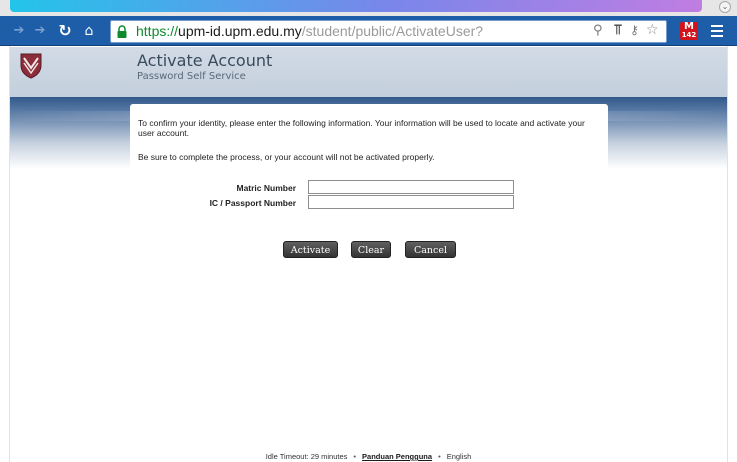 The width and height of the screenshot is (737, 462). Describe the element at coordinates (356, 6) in the screenshot. I see `active-tab-bar` at that location.